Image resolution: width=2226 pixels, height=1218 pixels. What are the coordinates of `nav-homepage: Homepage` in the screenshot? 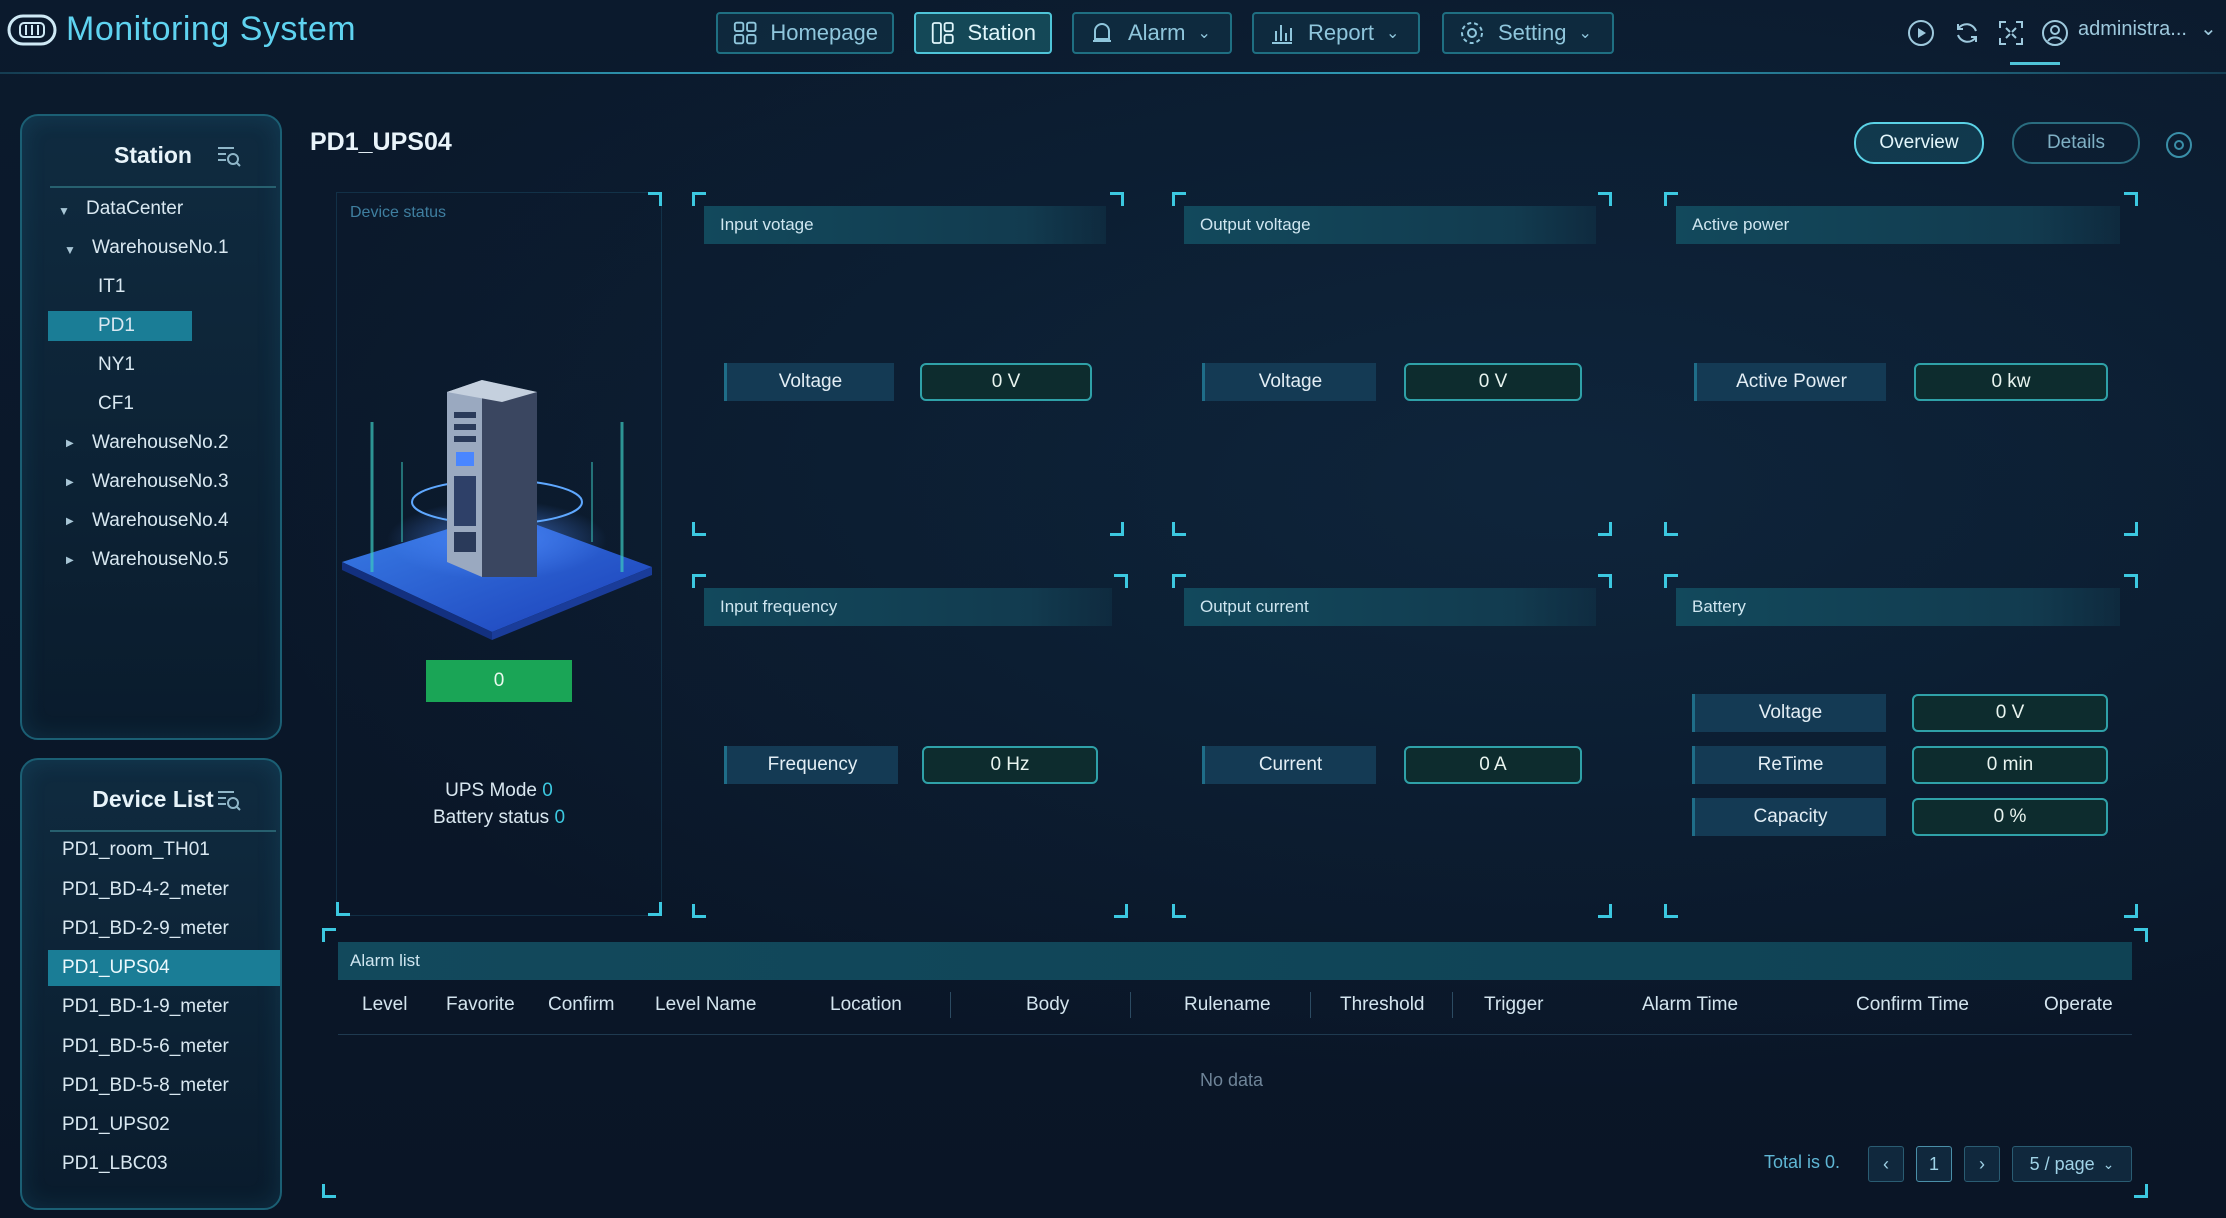 It's located at (805, 33).